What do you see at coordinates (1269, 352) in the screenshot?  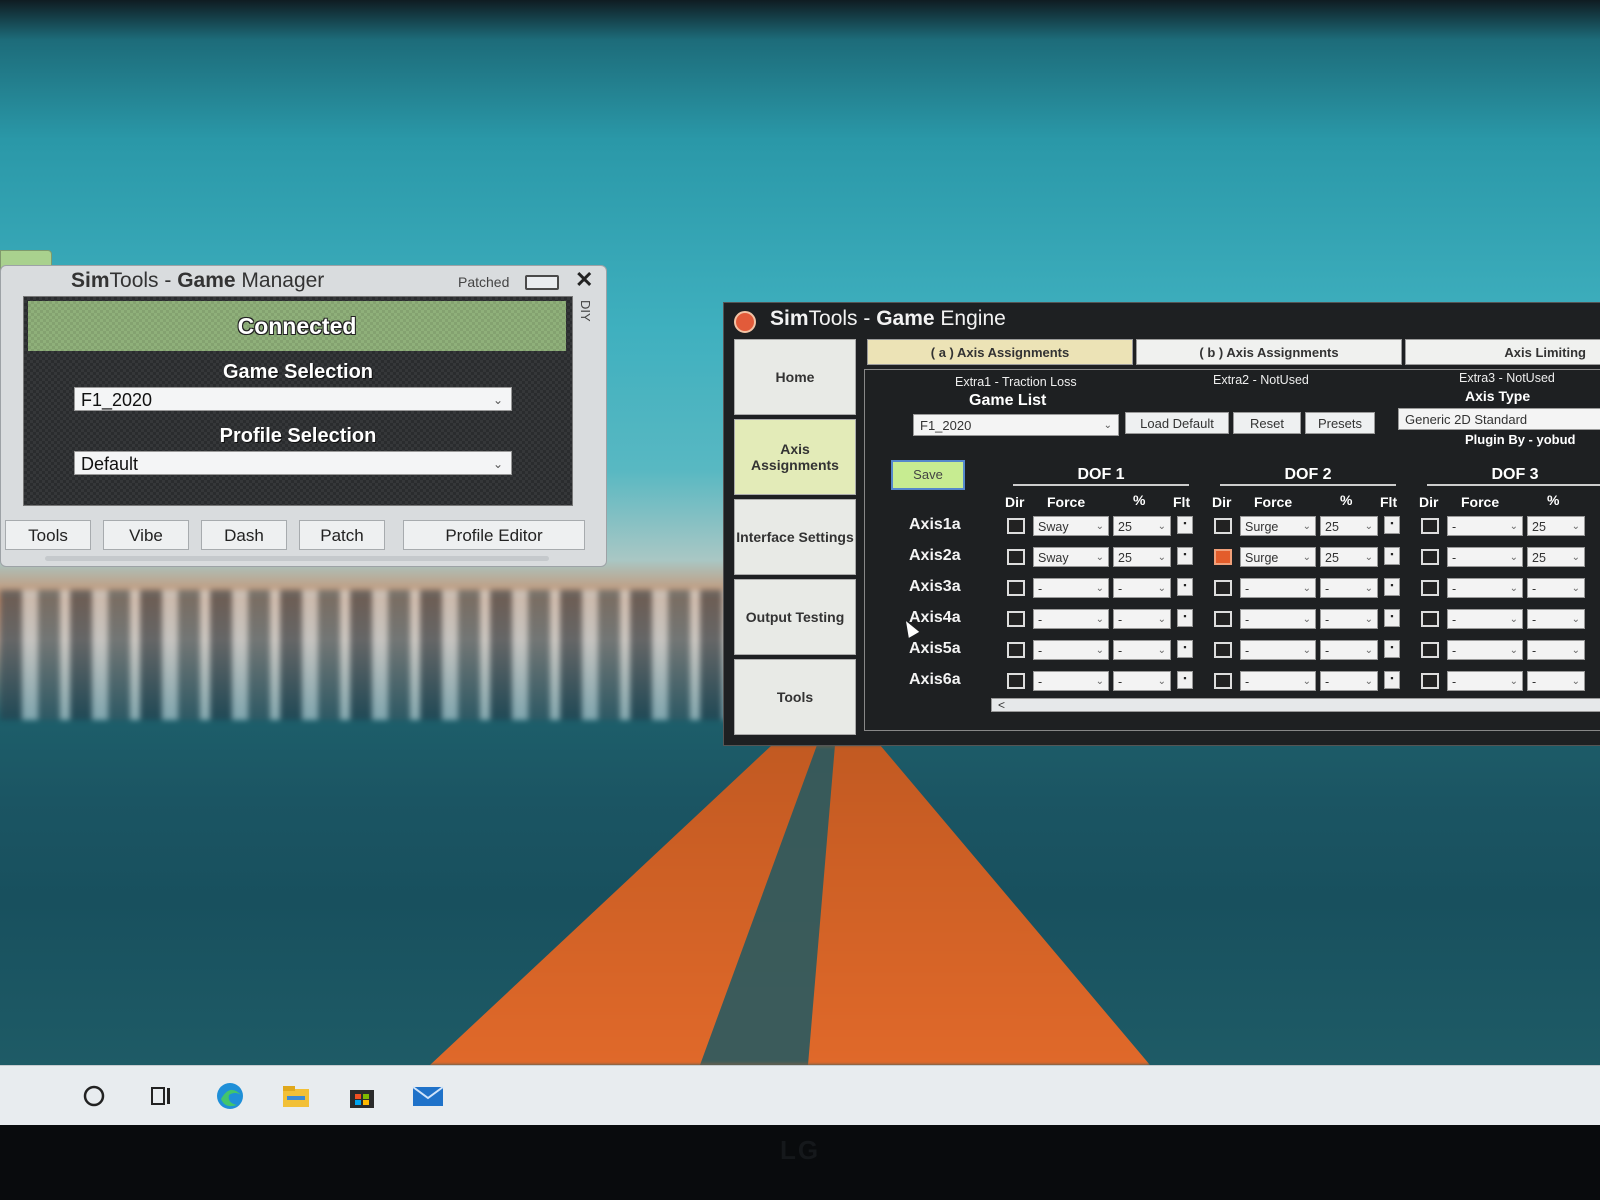 I see `tab-axis-assignments-b: ( b ) Axis Assignments` at bounding box center [1269, 352].